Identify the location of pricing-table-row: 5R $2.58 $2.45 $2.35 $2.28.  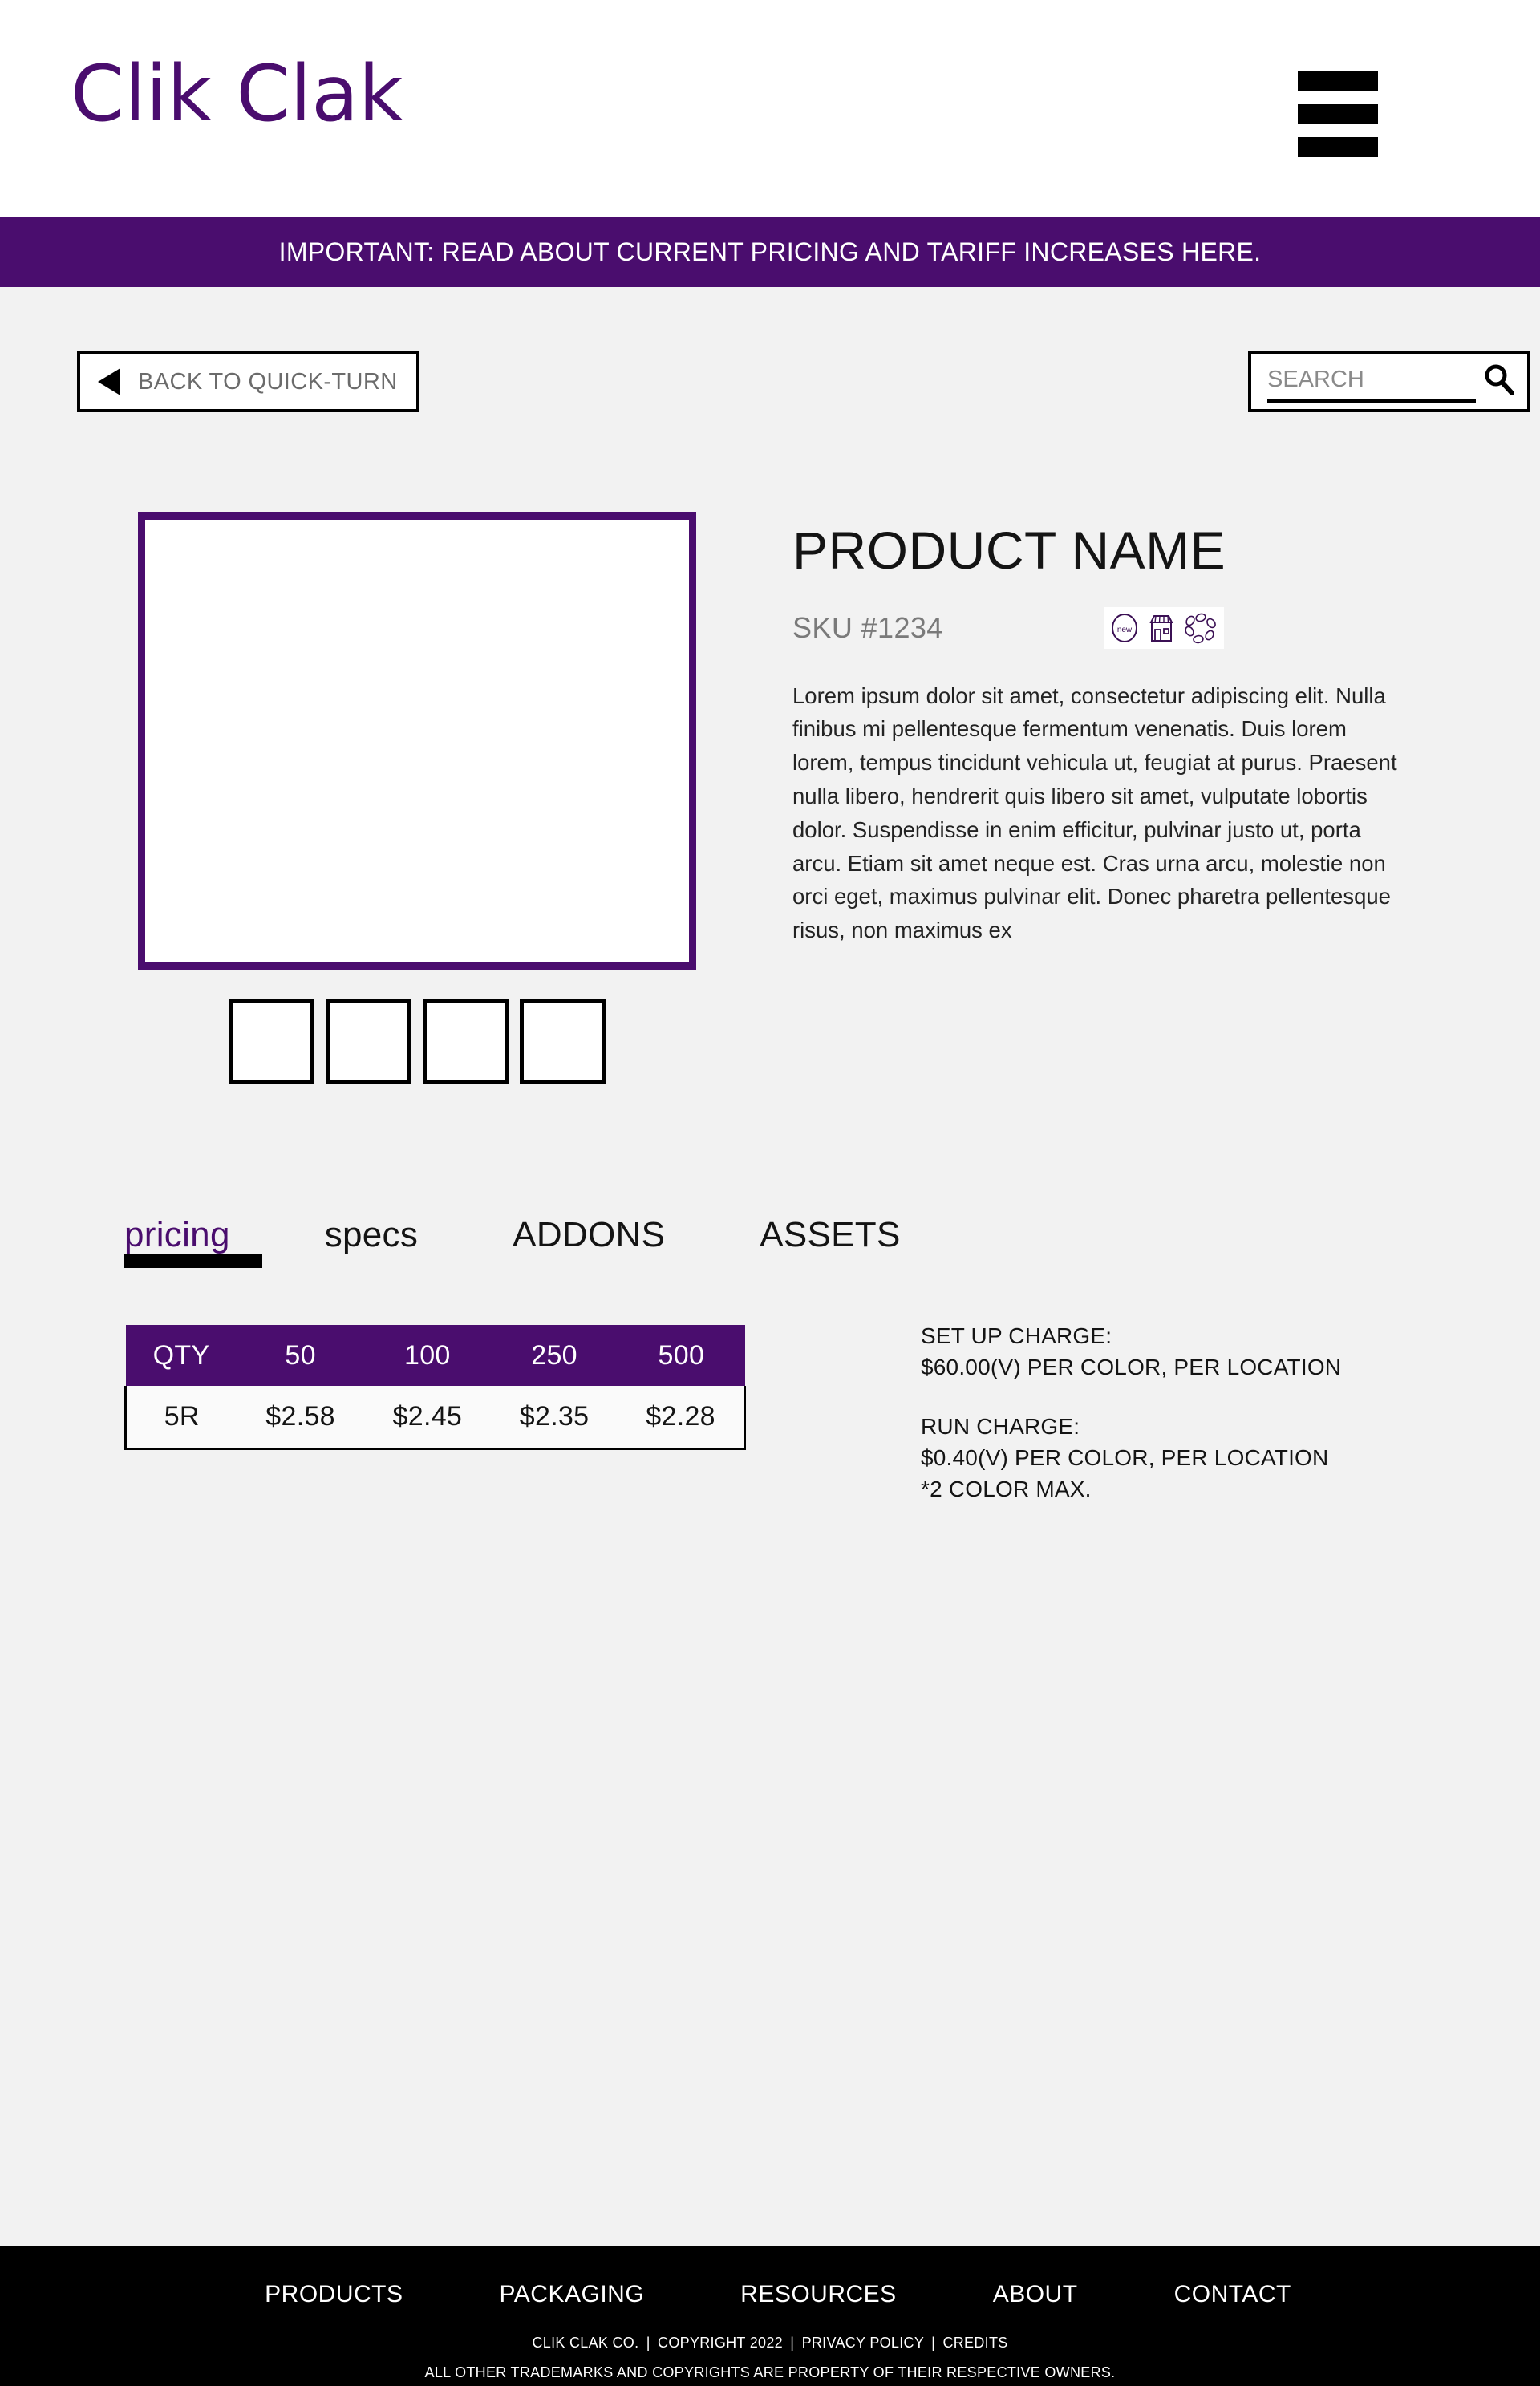
(436, 1418).